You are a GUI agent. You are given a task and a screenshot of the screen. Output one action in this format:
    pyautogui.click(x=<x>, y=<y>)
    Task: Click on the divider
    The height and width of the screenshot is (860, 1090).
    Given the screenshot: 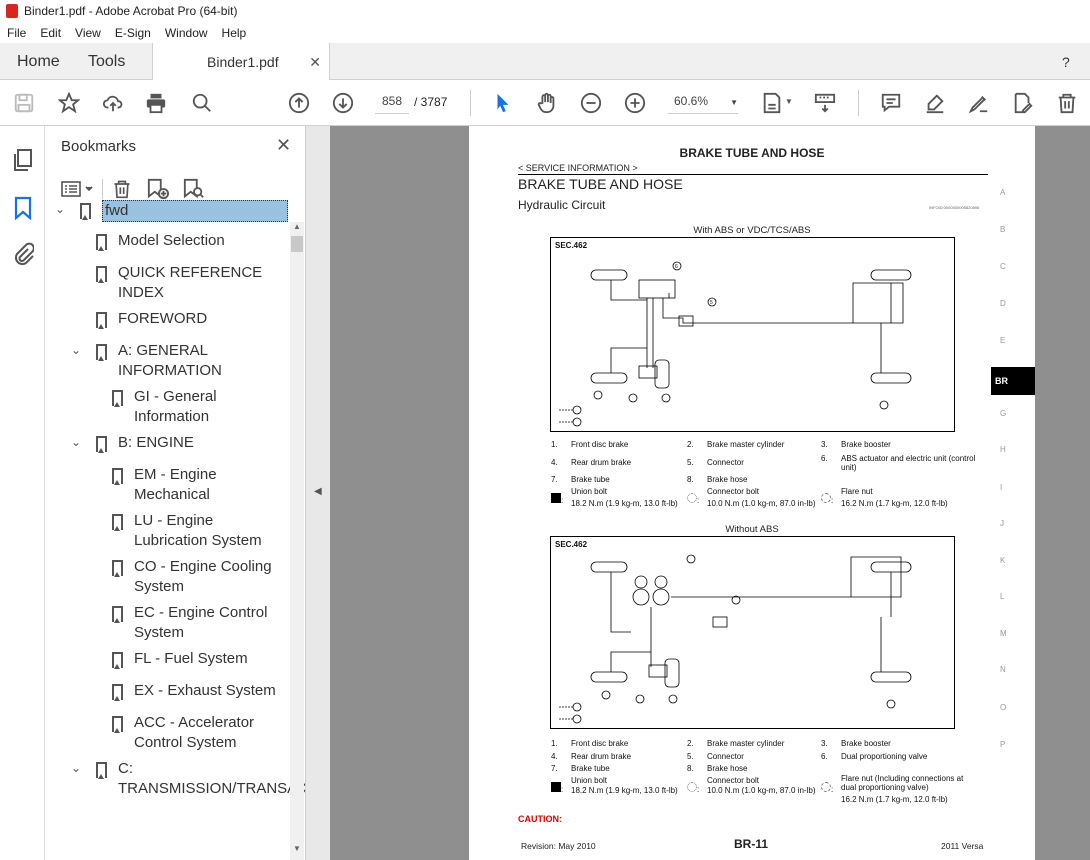 What is the action you would take?
    pyautogui.click(x=102, y=189)
    